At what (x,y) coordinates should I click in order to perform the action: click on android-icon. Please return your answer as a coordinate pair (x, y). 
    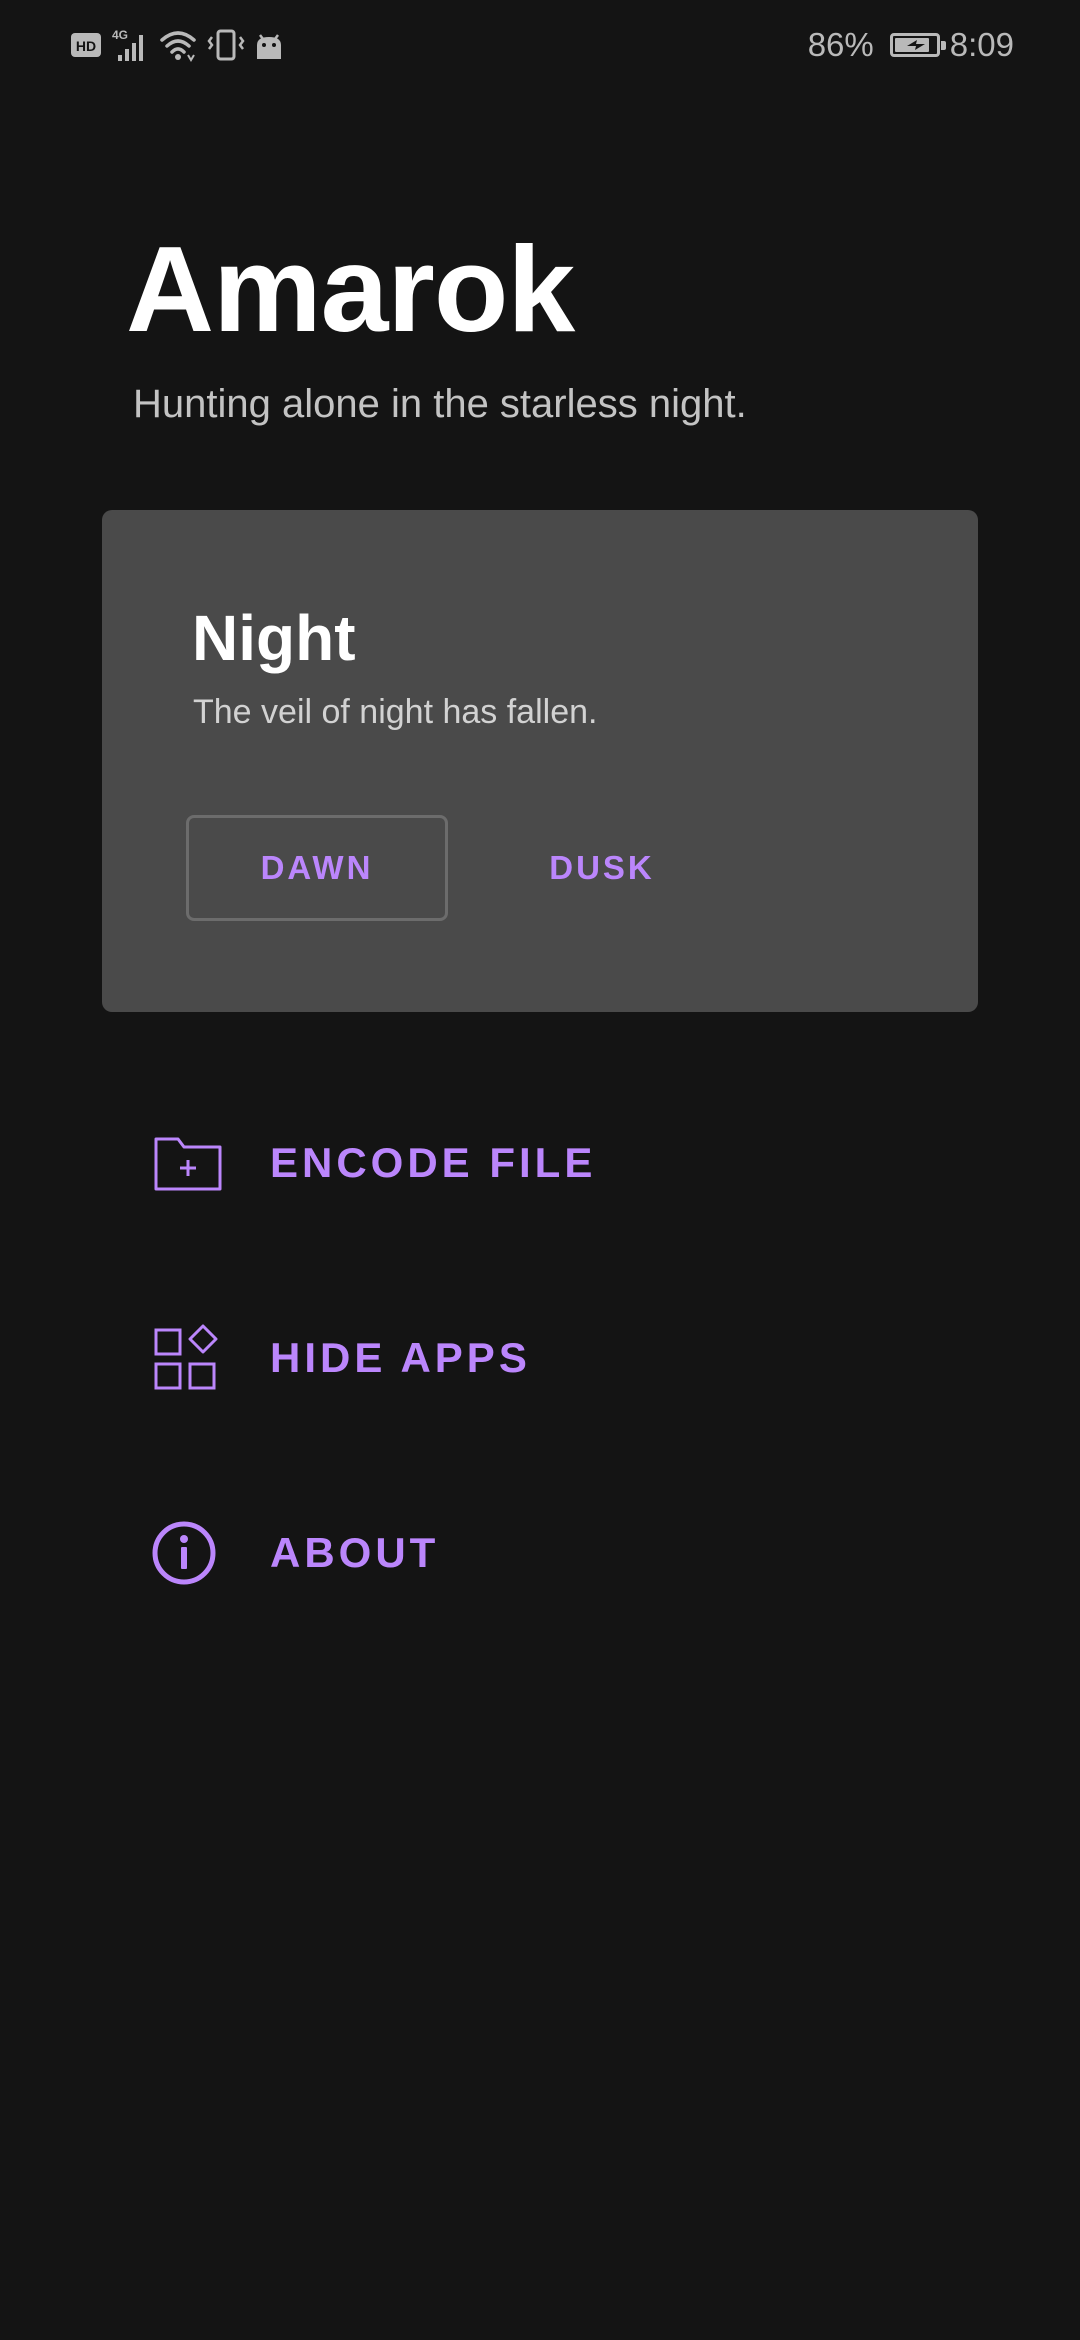
    Looking at the image, I should click on (269, 45).